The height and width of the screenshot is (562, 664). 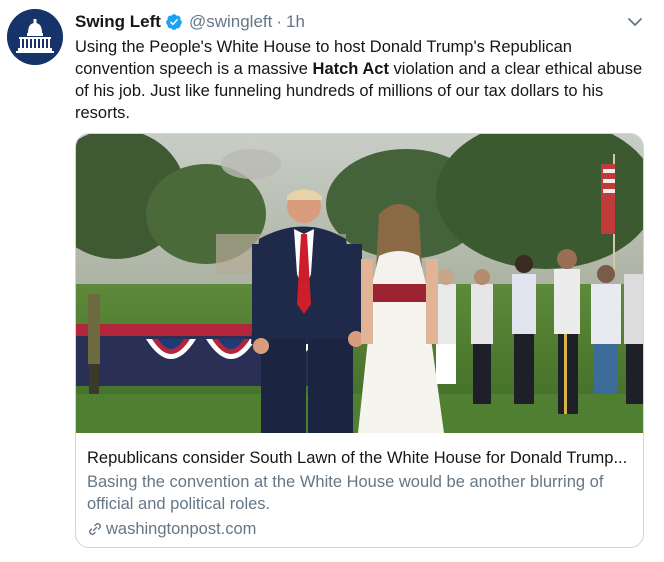 I want to click on verified-badge-icon, so click(x=174, y=22).